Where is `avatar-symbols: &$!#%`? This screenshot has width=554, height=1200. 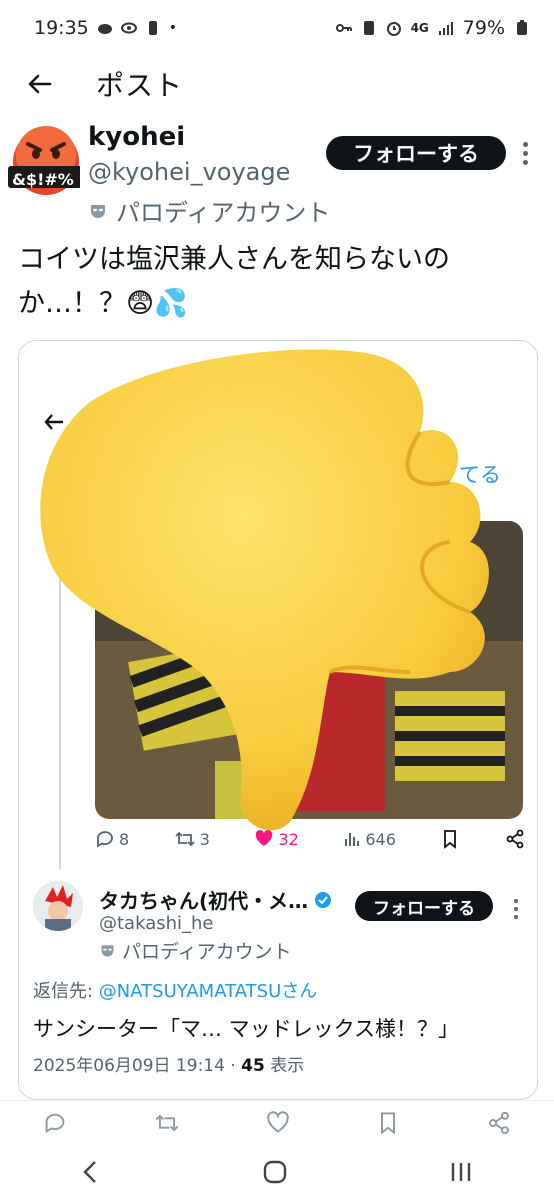
avatar-symbols: &$!#% is located at coordinates (43, 179).